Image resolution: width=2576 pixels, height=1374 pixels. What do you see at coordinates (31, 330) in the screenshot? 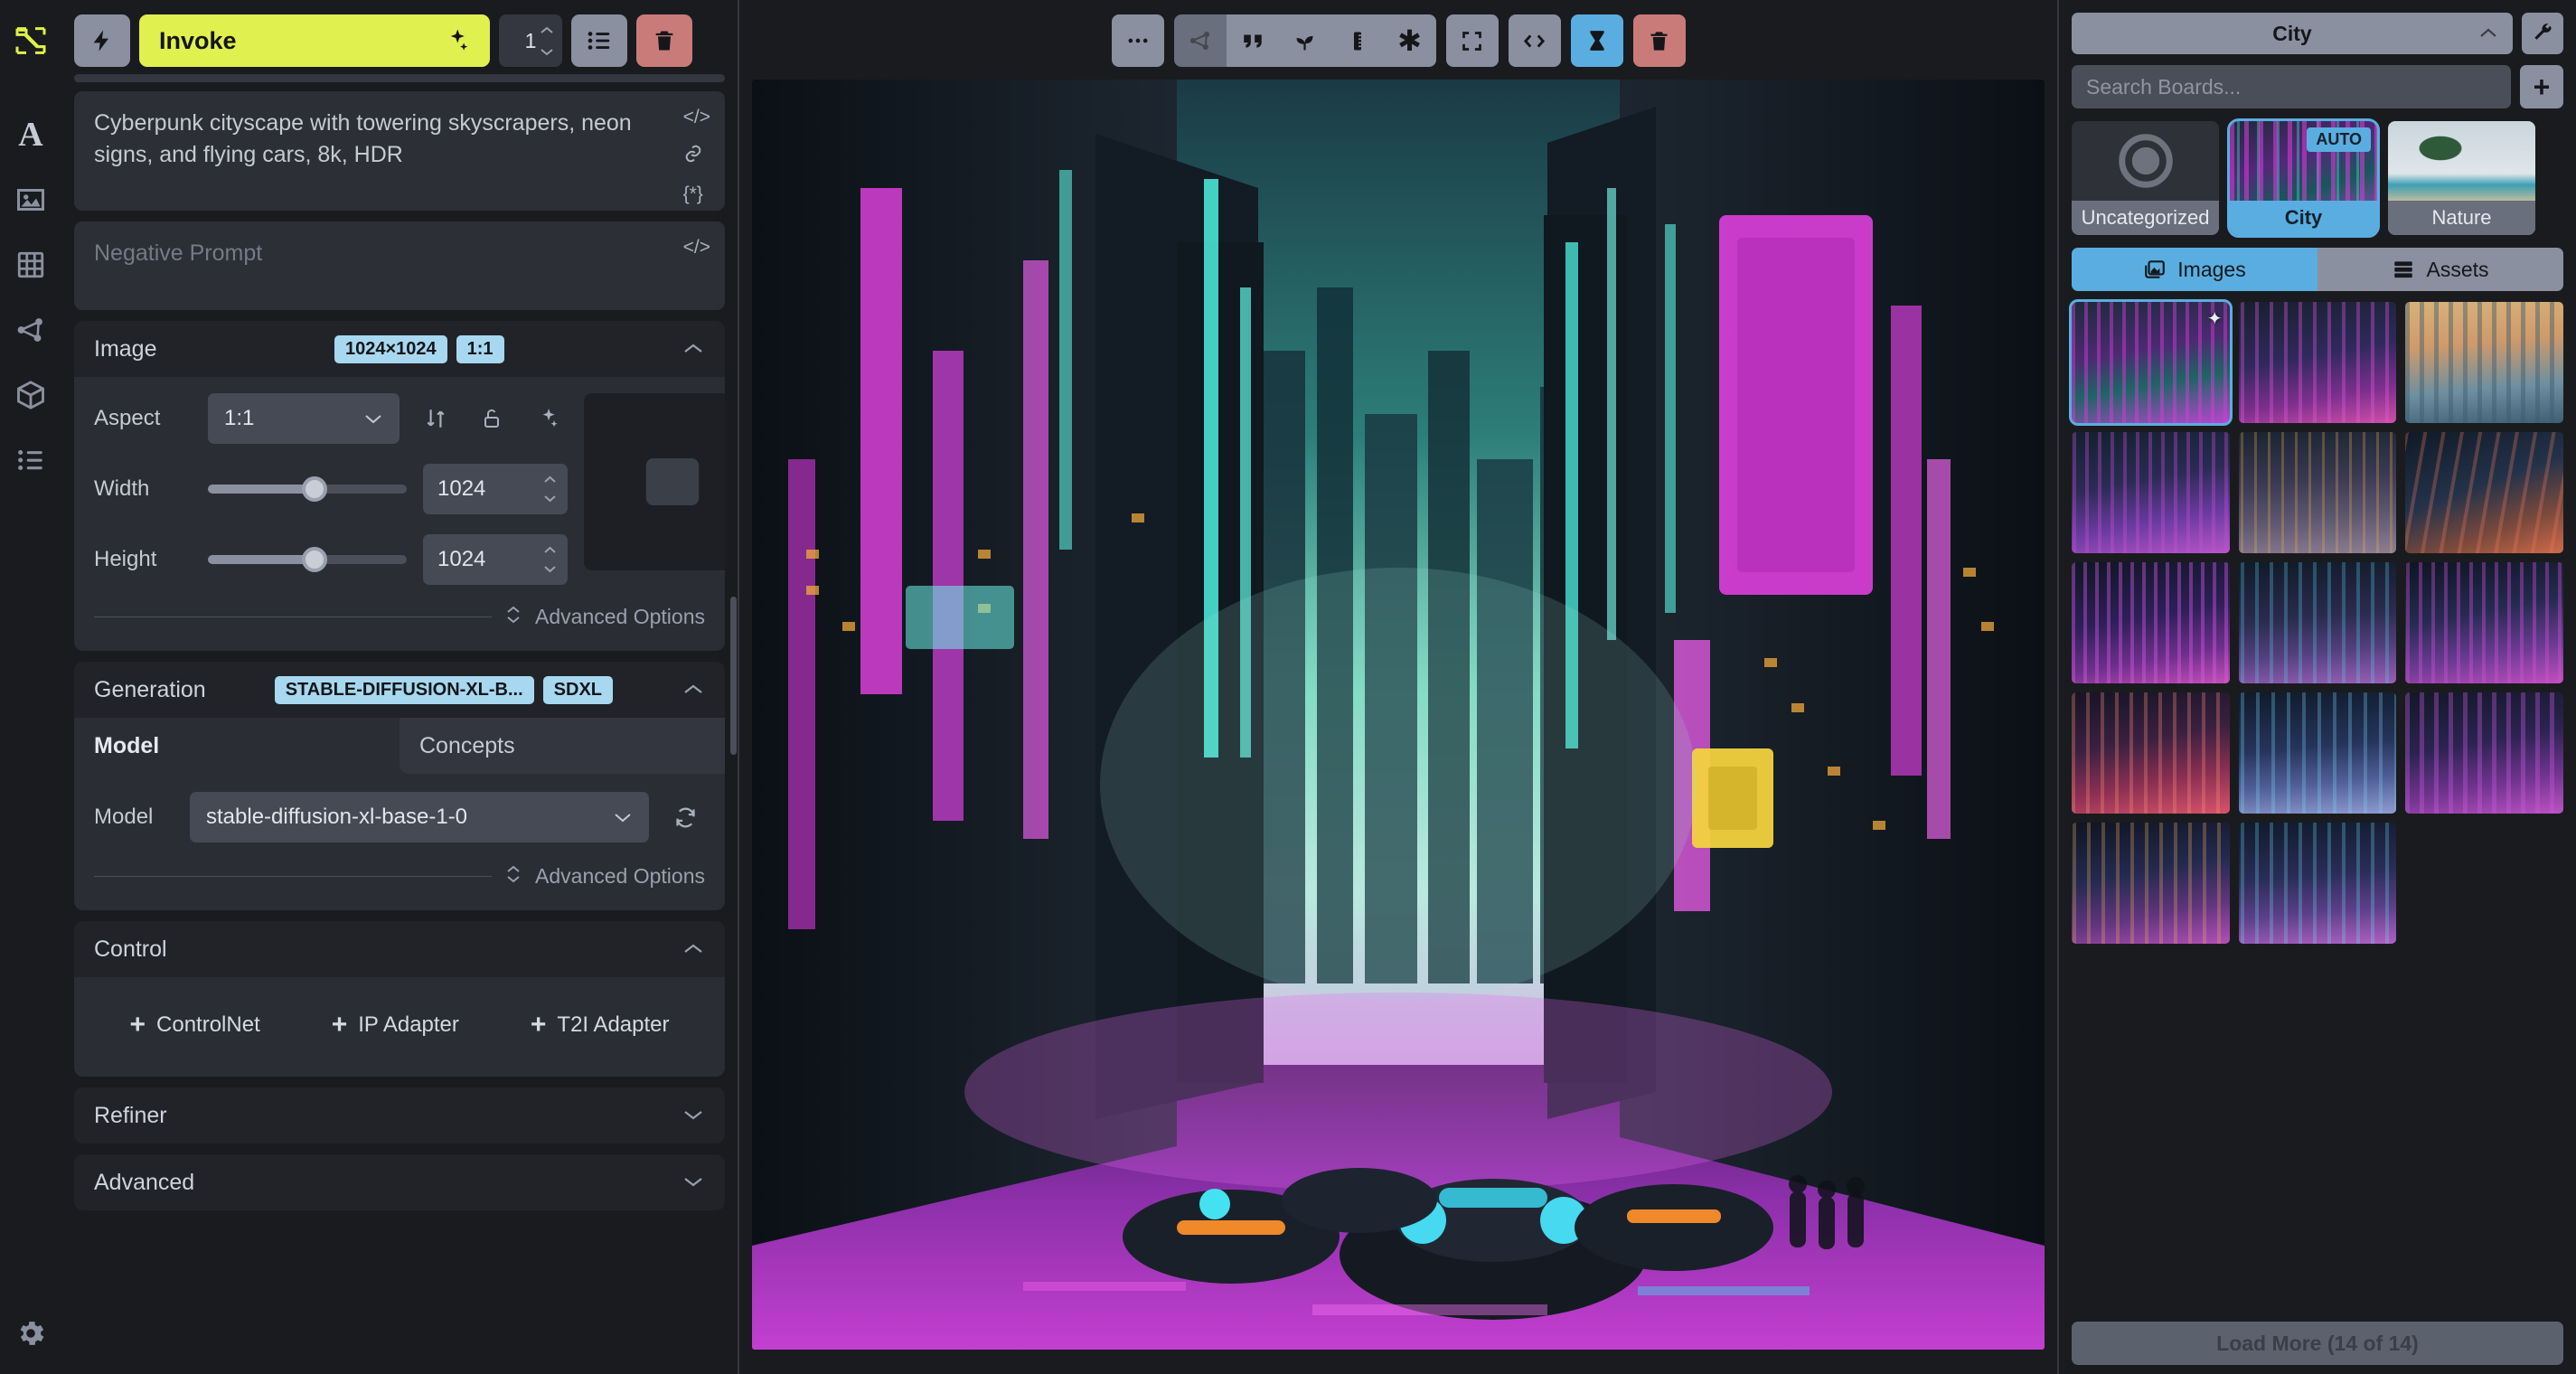
I see `sidebar-item-nodes` at bounding box center [31, 330].